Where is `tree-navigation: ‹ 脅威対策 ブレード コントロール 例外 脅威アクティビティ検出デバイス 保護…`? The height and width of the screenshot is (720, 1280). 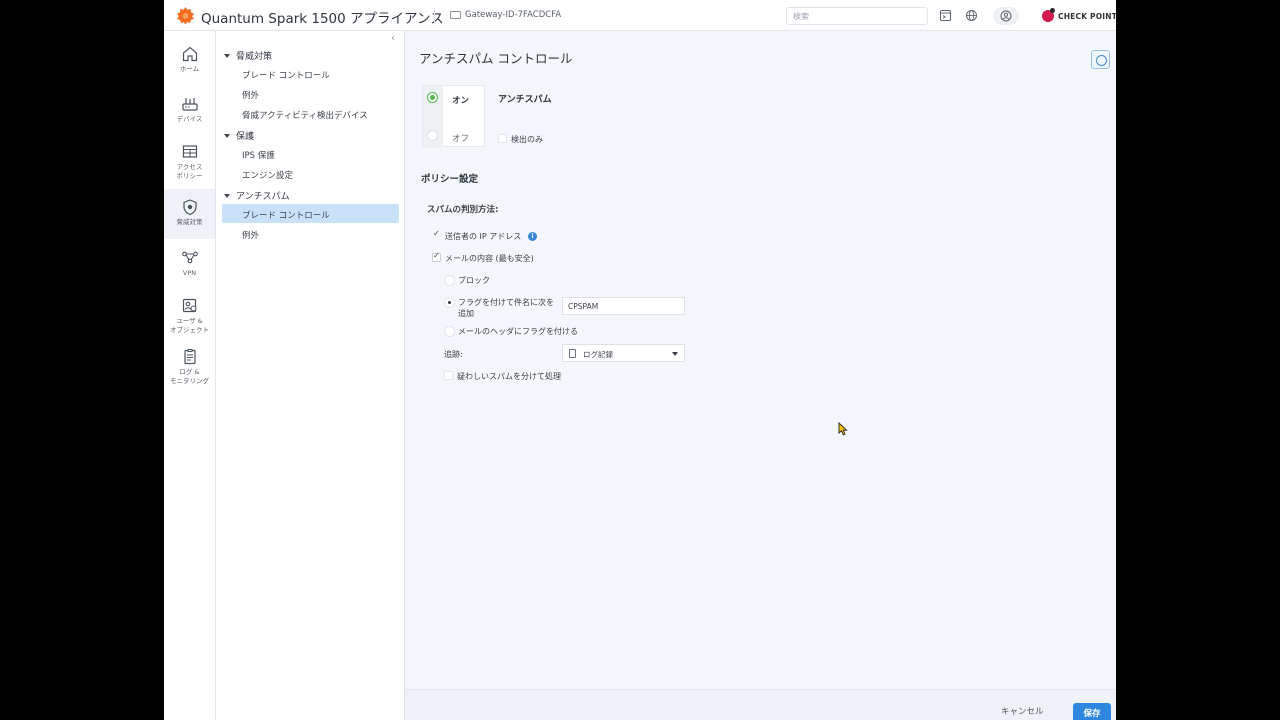
tree-navigation: ‹ 脅威対策 ブレード コントロール 例外 脅威アクティビティ検出デバイス 保護… is located at coordinates (310, 375).